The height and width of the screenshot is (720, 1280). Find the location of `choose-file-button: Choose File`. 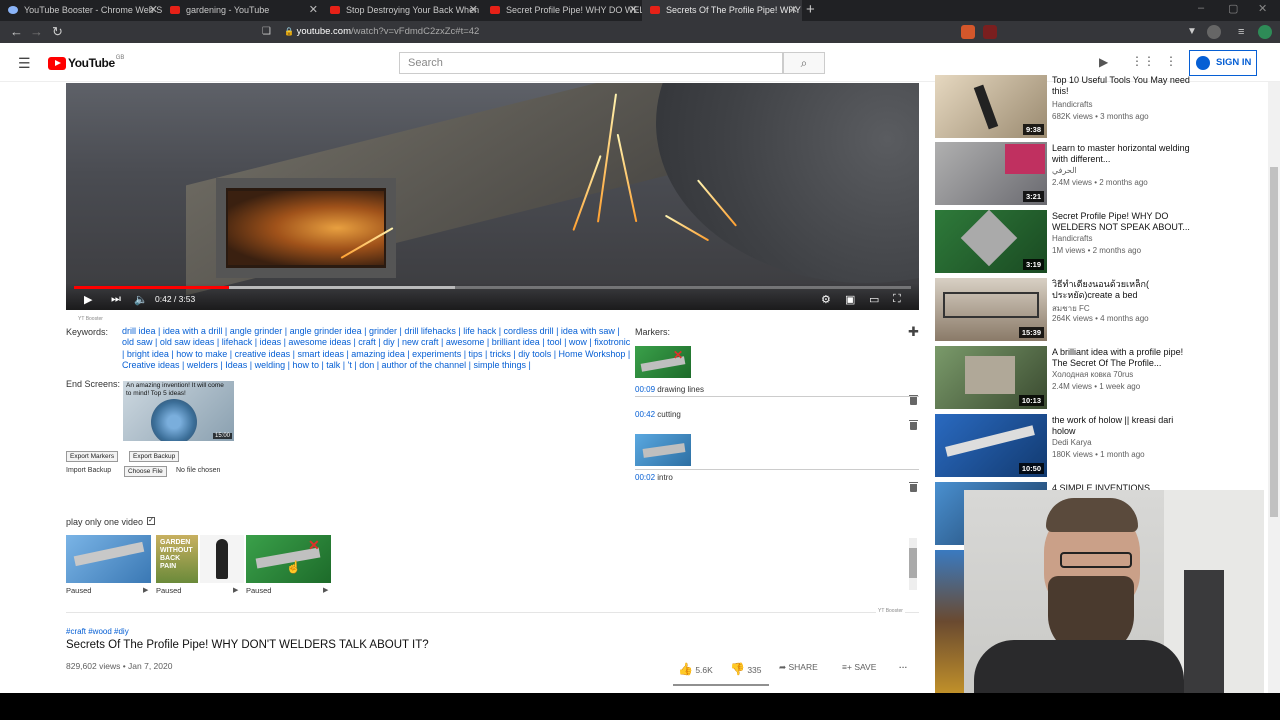

choose-file-button: Choose File is located at coordinates (145, 471).